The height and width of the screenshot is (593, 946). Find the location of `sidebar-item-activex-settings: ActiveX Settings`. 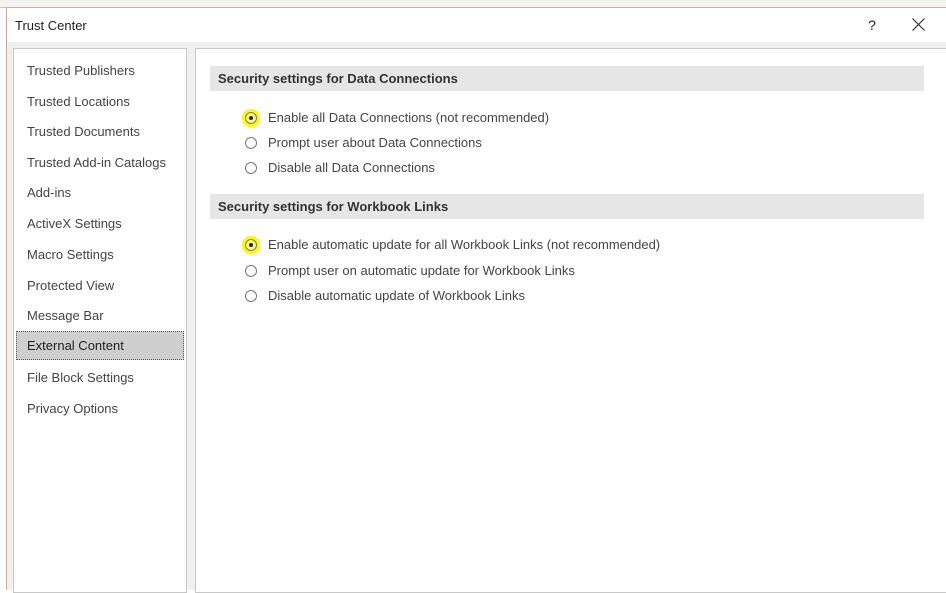

sidebar-item-activex-settings: ActiveX Settings is located at coordinates (100, 223).